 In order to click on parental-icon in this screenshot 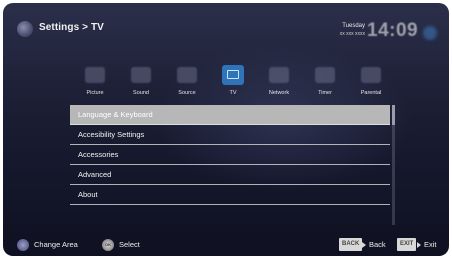, I will do `click(371, 75)`.